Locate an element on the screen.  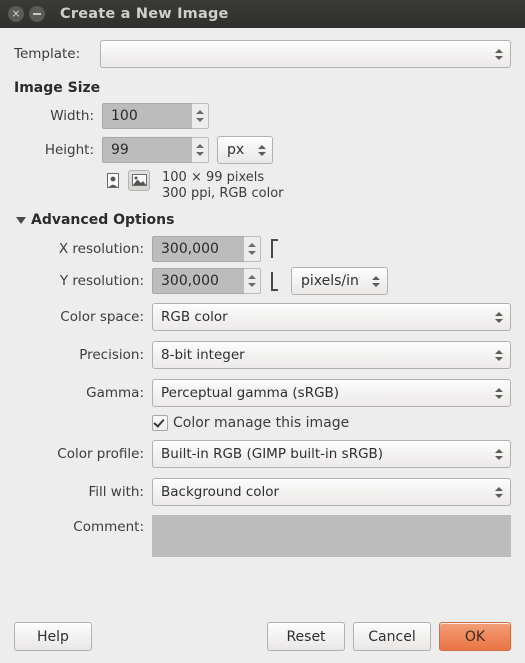
height-spin-buttons is located at coordinates (200, 150).